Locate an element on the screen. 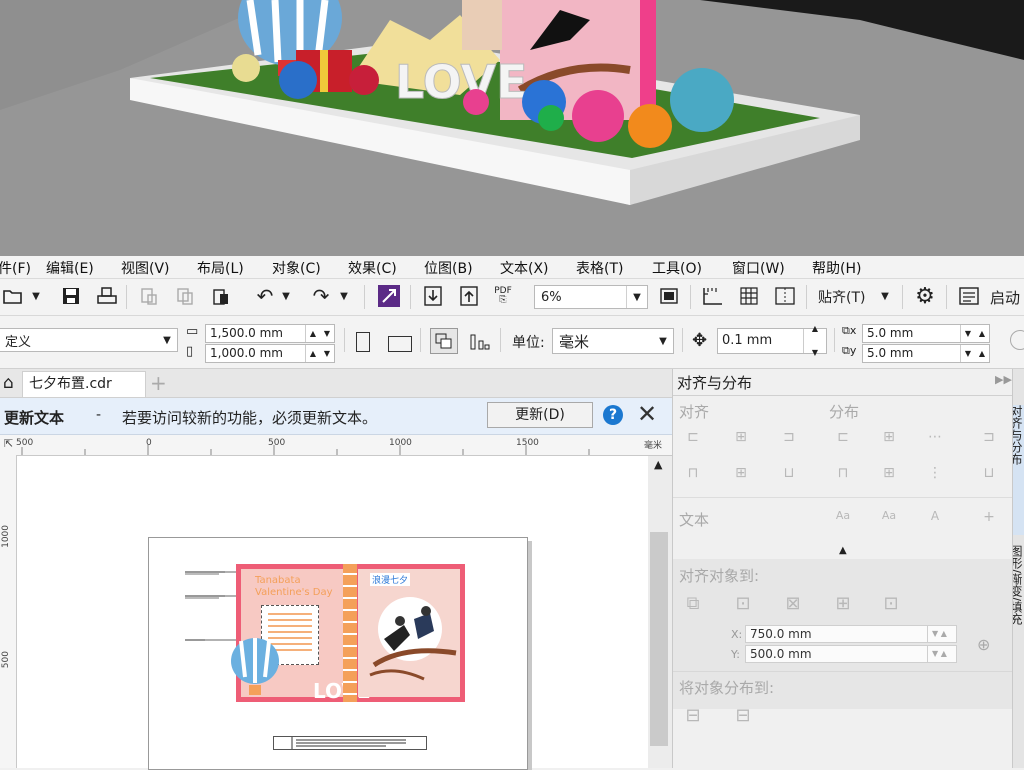  all-pages-icon is located at coordinates (444, 341).